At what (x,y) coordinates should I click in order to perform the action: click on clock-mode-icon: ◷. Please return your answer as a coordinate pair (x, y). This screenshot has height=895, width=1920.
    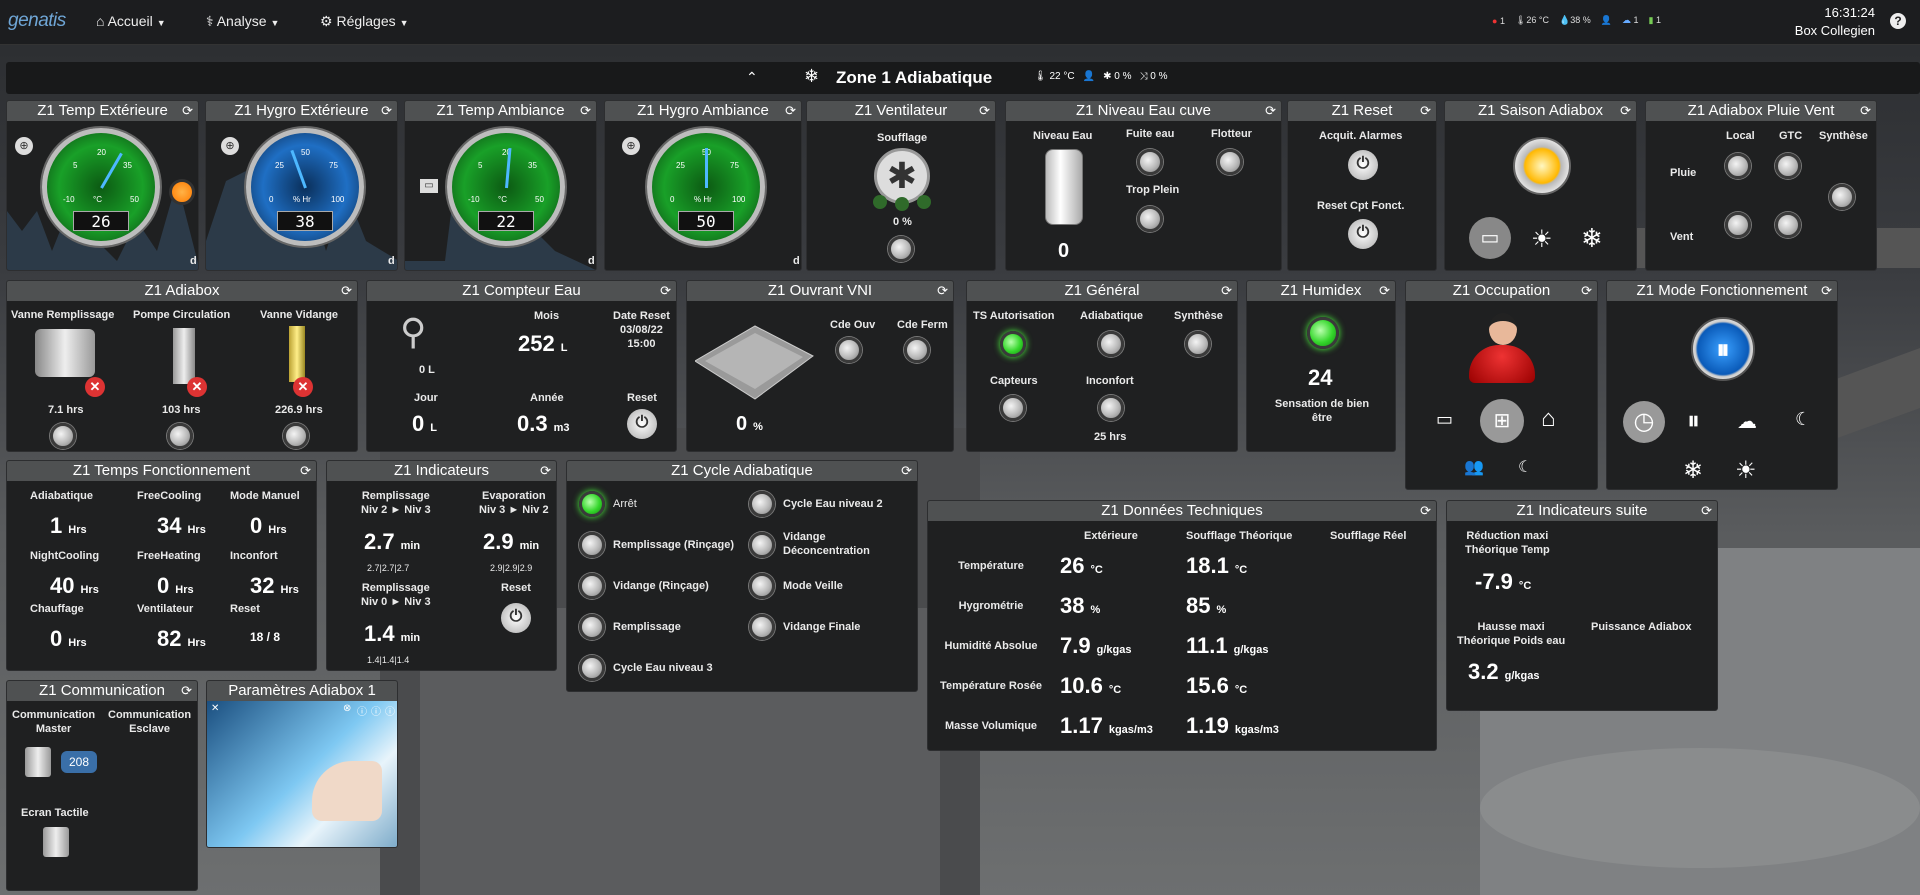
    Looking at the image, I should click on (1644, 422).